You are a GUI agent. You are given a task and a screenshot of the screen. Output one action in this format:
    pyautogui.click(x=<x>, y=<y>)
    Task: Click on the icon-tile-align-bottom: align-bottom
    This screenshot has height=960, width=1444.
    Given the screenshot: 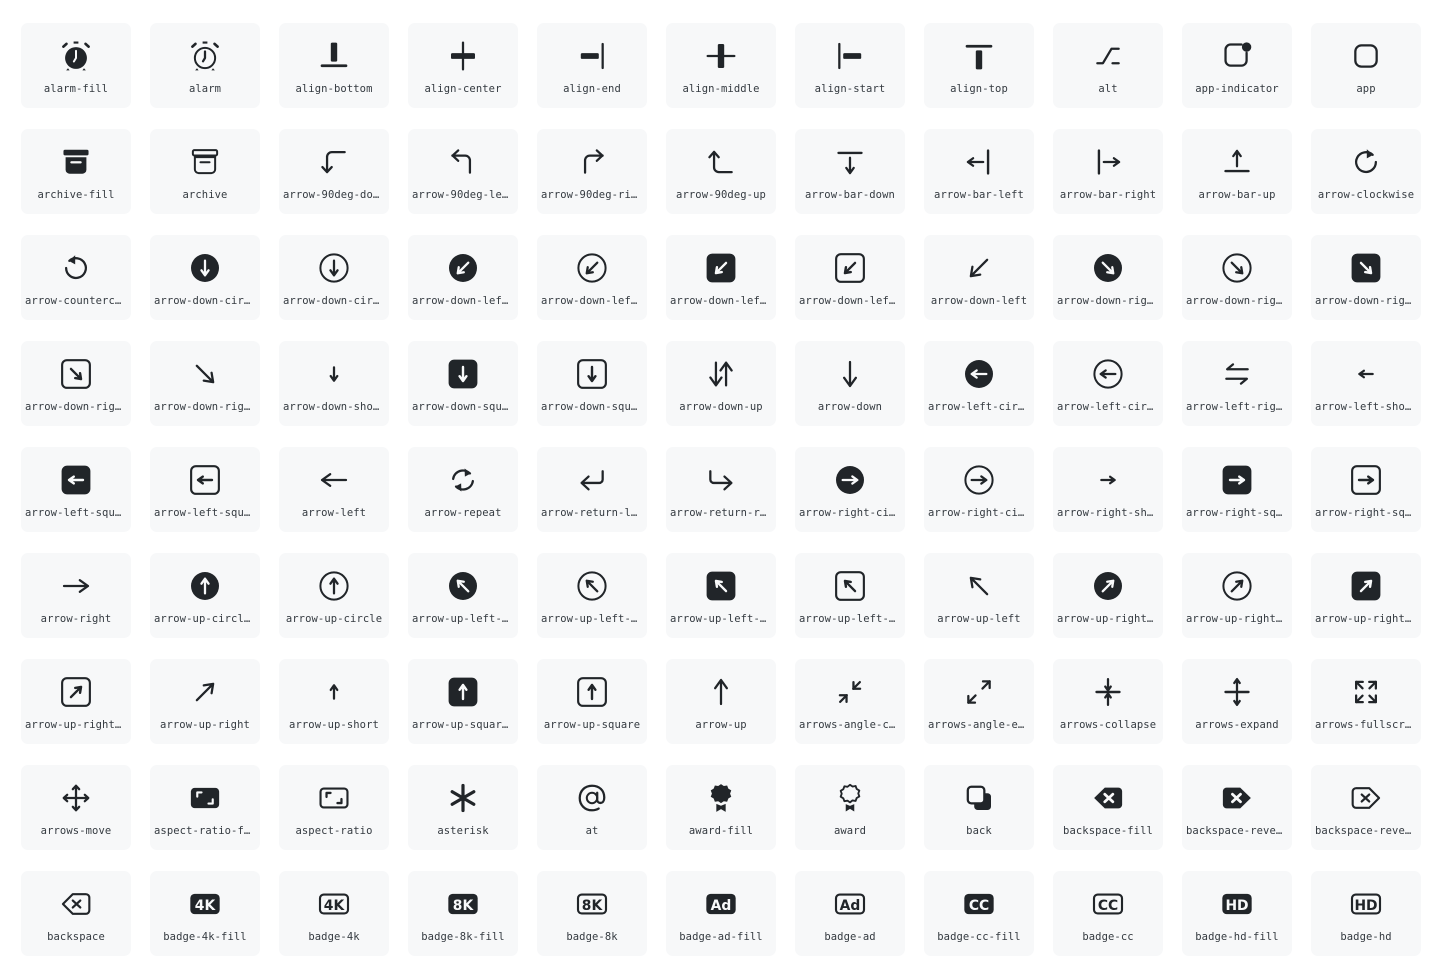 What is the action you would take?
    pyautogui.click(x=334, y=65)
    